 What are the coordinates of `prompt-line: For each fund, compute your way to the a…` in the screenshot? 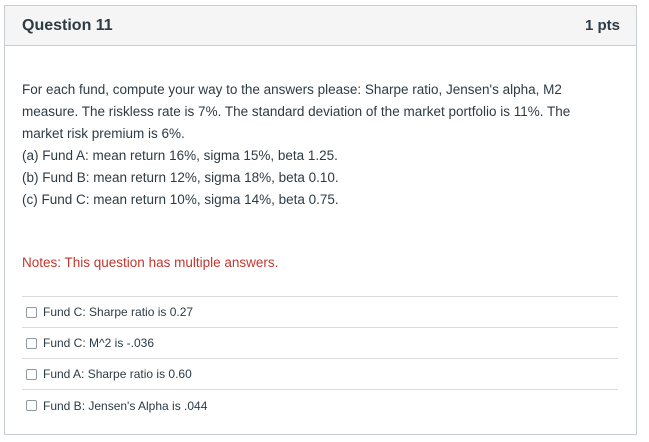 It's located at (292, 89).